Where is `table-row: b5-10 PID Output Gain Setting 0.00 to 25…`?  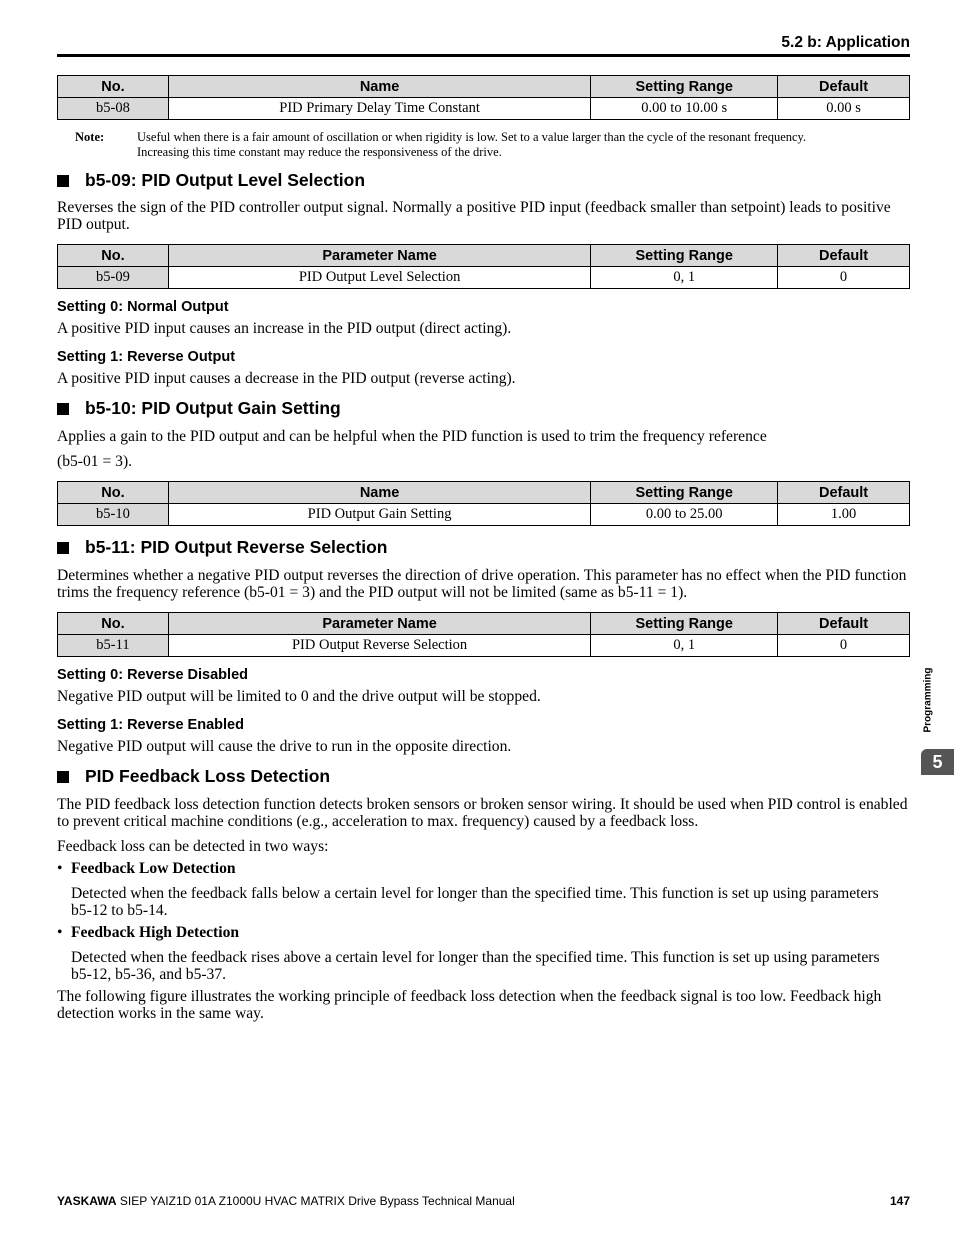
table-row: b5-10 PID Output Gain Setting 0.00 to 25… is located at coordinates (483, 514).